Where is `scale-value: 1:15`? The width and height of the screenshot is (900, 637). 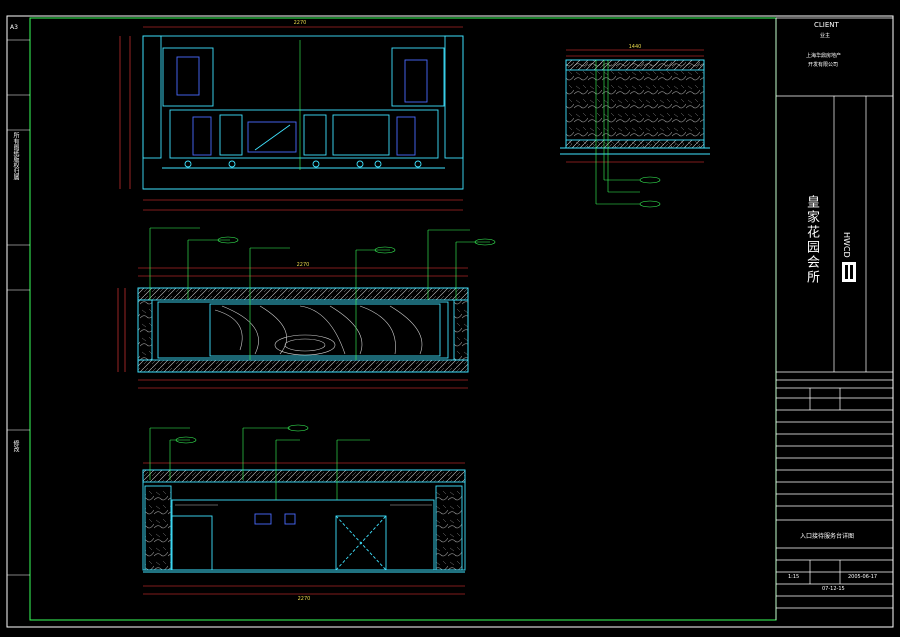 scale-value: 1:15 is located at coordinates (794, 577).